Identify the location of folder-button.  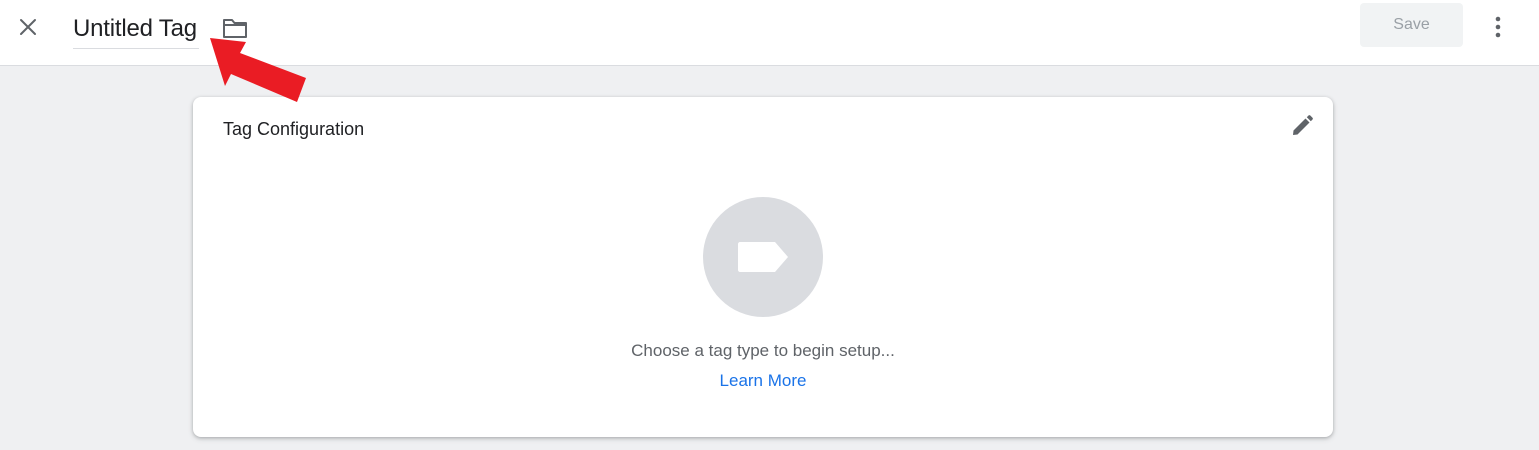
(235, 28).